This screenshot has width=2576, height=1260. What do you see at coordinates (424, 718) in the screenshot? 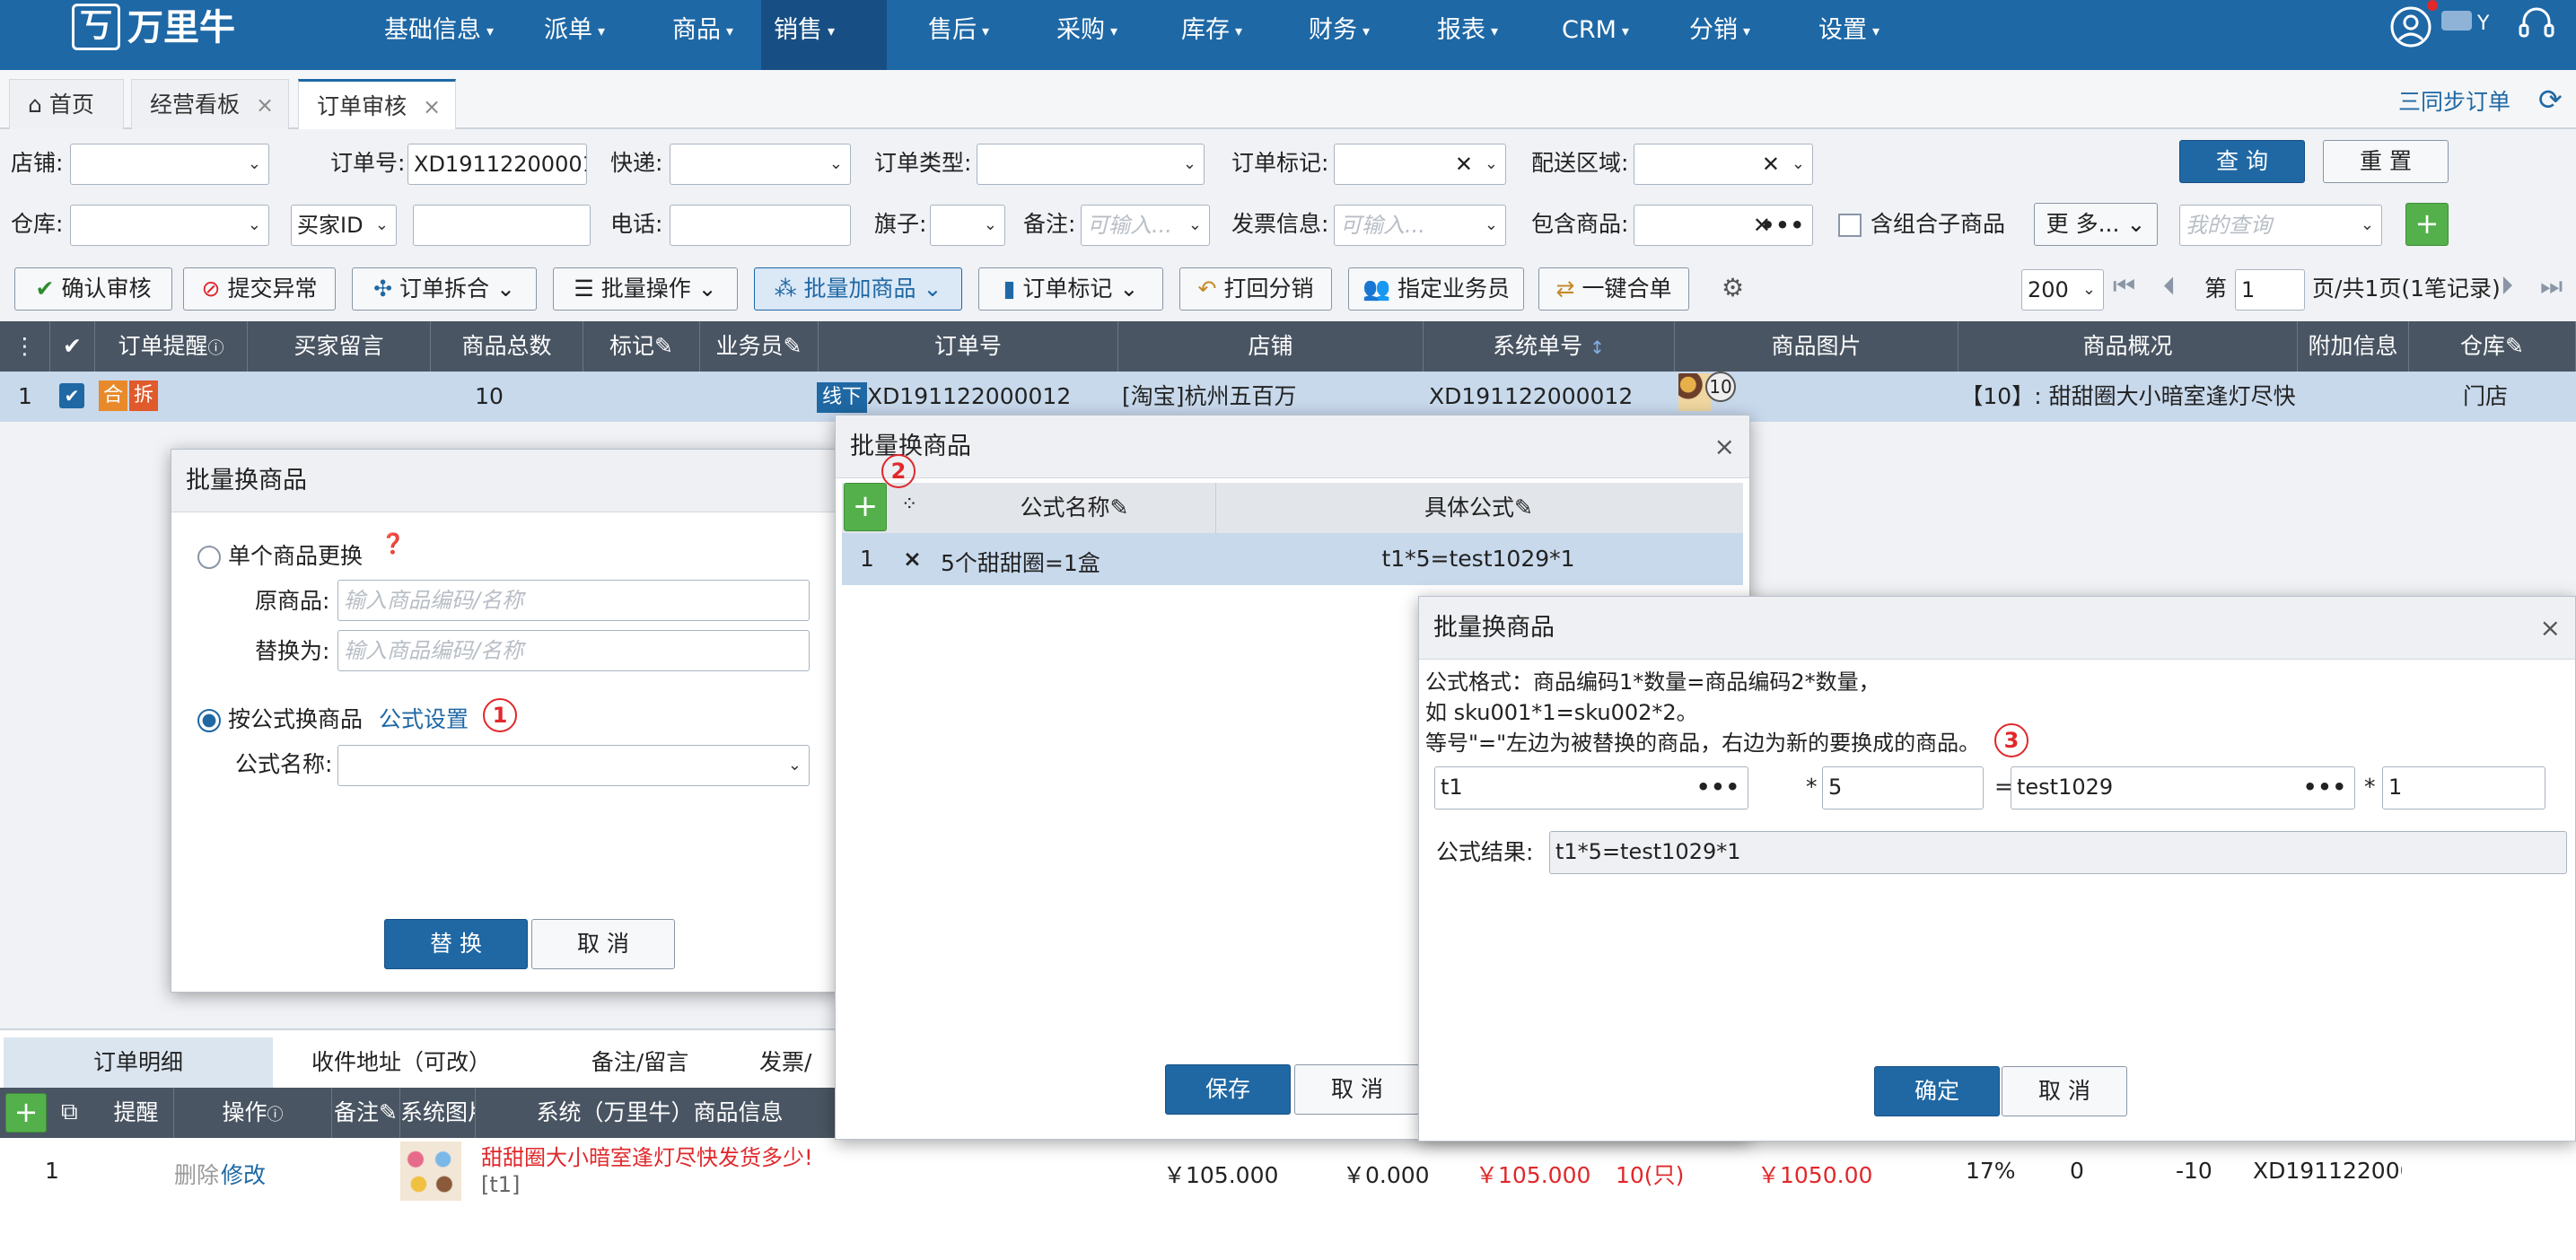
I see `formula-settings-link: 公式设置` at bounding box center [424, 718].